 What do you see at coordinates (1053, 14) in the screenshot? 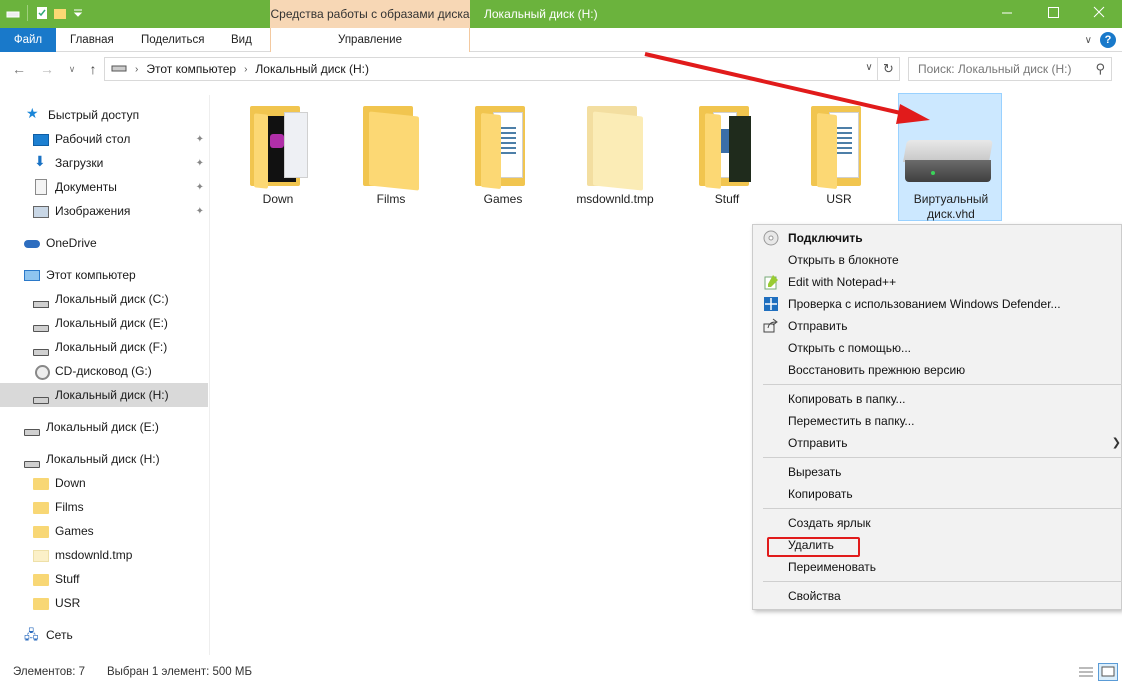
I see `maximize-button` at bounding box center [1053, 14].